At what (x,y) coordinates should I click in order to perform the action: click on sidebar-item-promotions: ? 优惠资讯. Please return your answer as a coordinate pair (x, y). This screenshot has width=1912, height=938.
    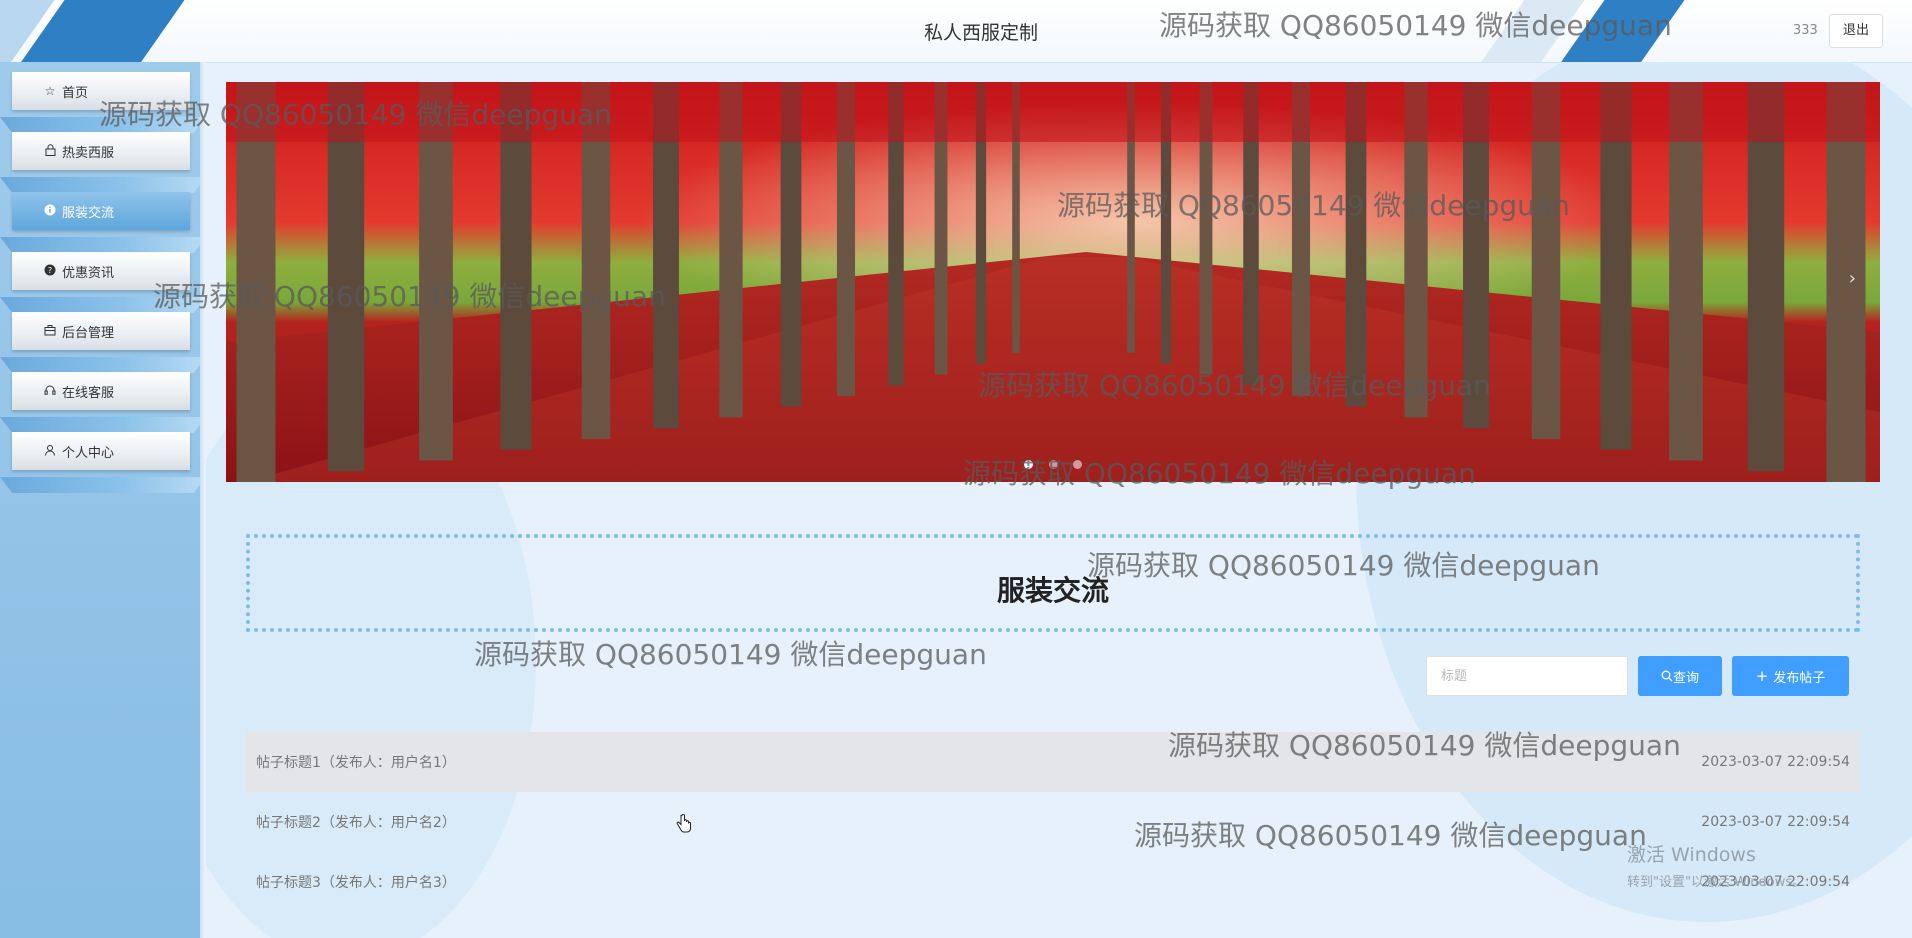
    Looking at the image, I should click on (101, 271).